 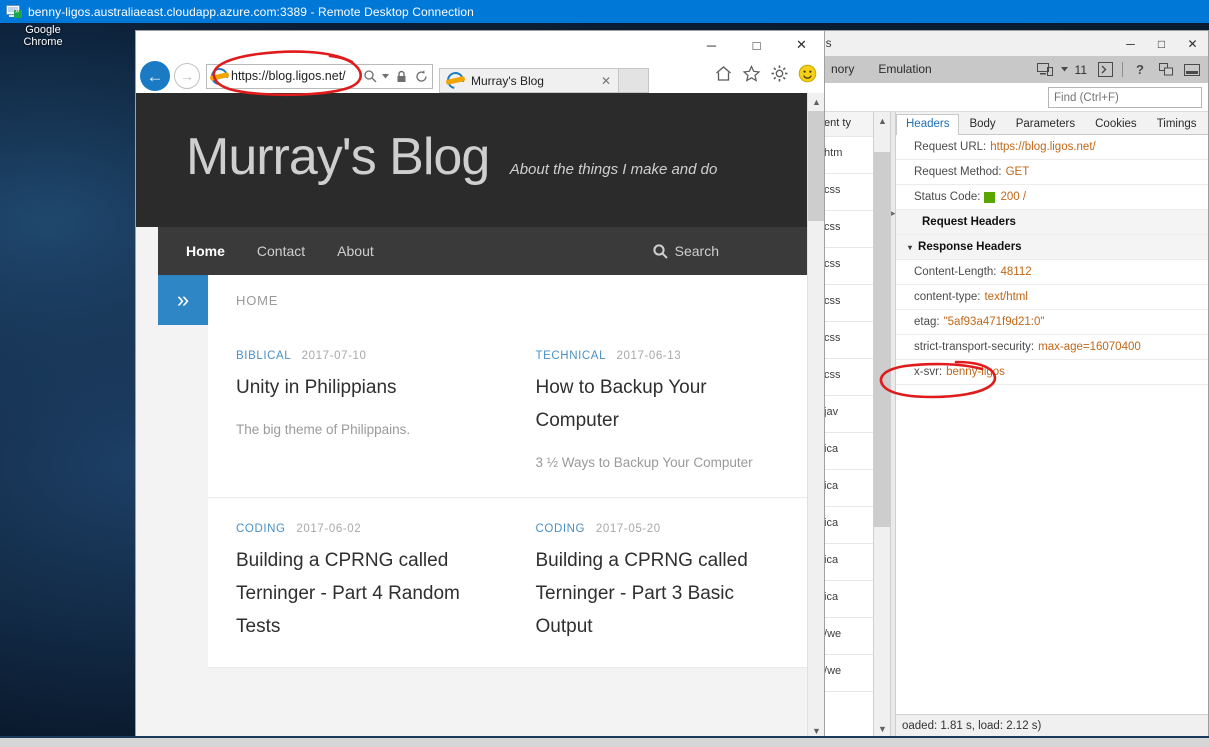 I want to click on tab-body: Body, so click(x=982, y=124).